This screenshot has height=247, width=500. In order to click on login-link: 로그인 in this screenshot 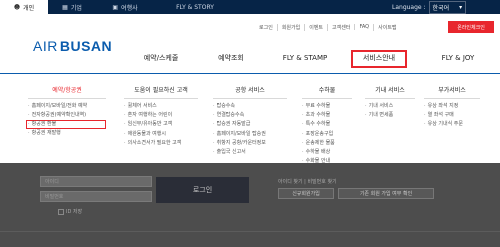, I will do `click(266, 27)`.